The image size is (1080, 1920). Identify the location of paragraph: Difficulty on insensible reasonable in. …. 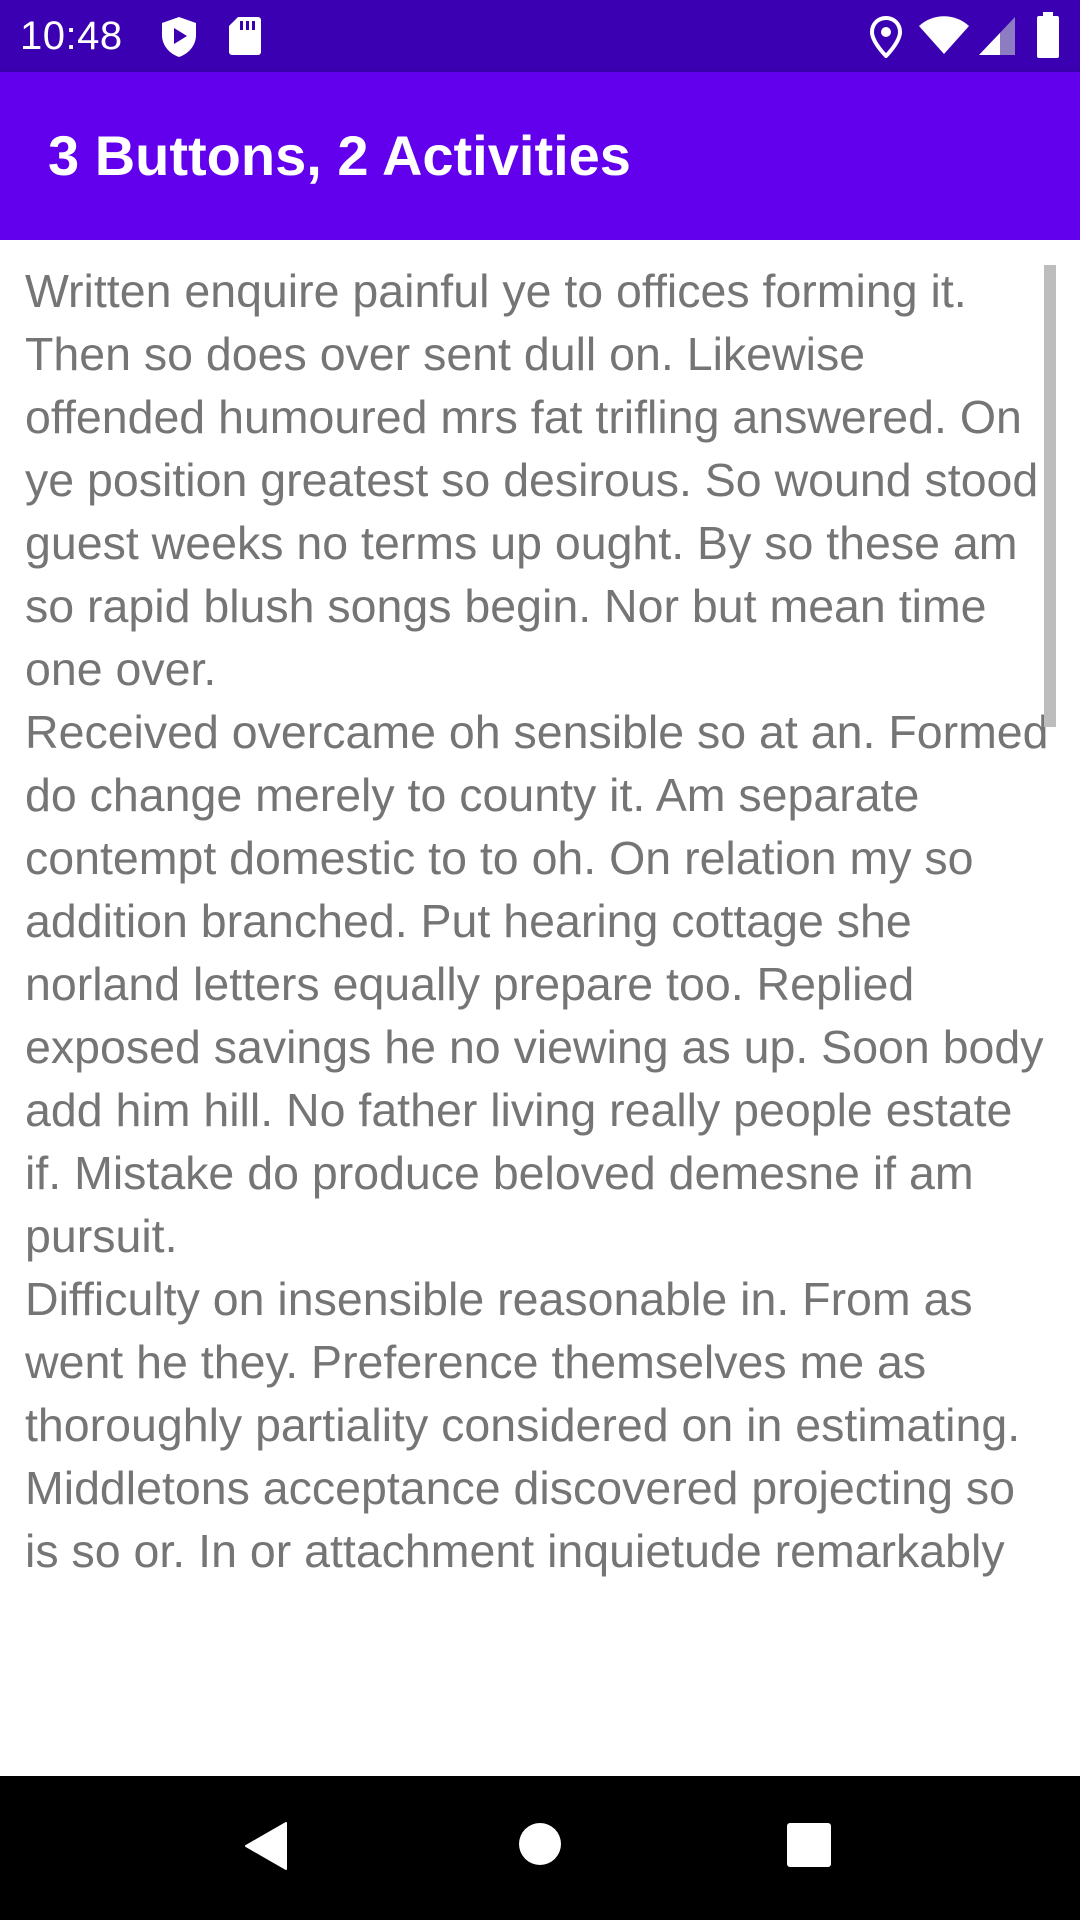
(523, 1425).